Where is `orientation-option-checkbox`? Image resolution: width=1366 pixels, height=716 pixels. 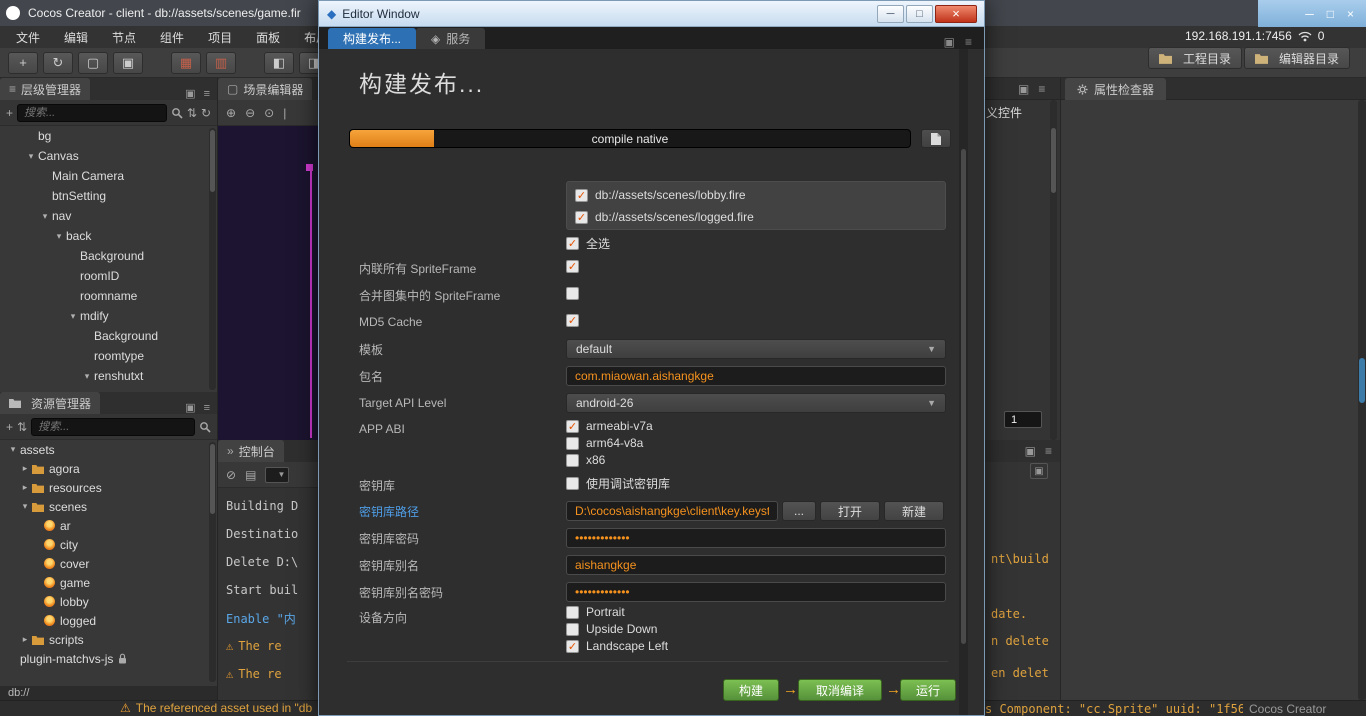
orientation-option-checkbox is located at coordinates (572, 612).